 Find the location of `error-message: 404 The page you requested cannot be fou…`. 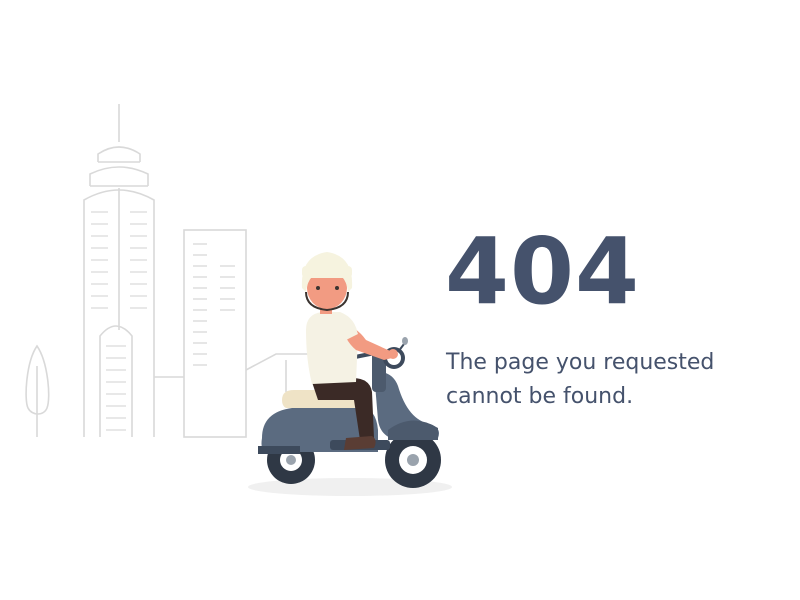

error-message: 404 The page you requested cannot be fou… is located at coordinates (610, 318).